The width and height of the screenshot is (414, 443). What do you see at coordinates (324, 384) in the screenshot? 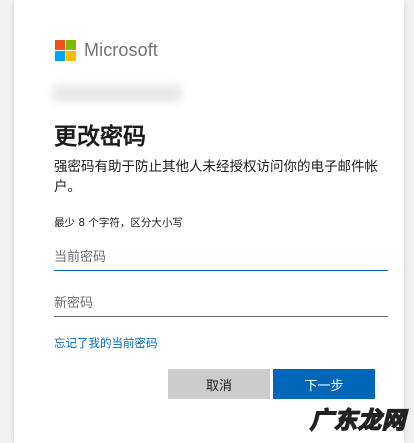
I see `next-button: 下一步` at bounding box center [324, 384].